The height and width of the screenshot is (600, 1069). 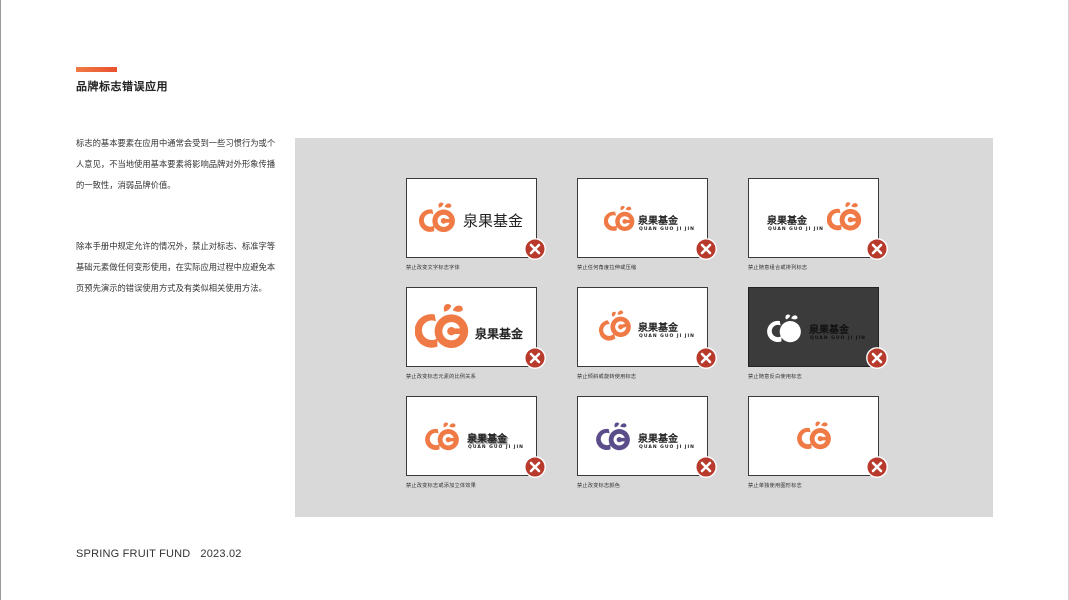 What do you see at coordinates (441, 377) in the screenshot?
I see `example-caption: 禁止改变标志元素的比例关系` at bounding box center [441, 377].